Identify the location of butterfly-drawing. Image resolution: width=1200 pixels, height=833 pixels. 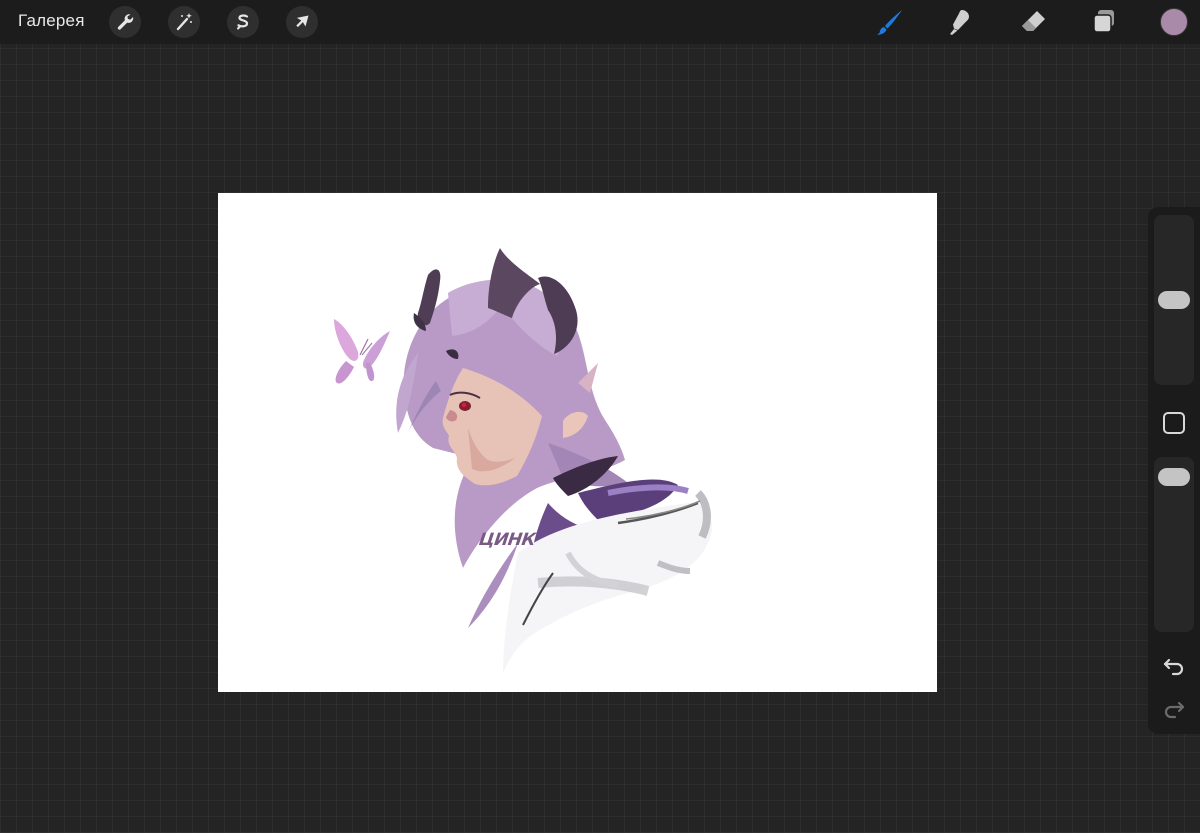
(362, 351).